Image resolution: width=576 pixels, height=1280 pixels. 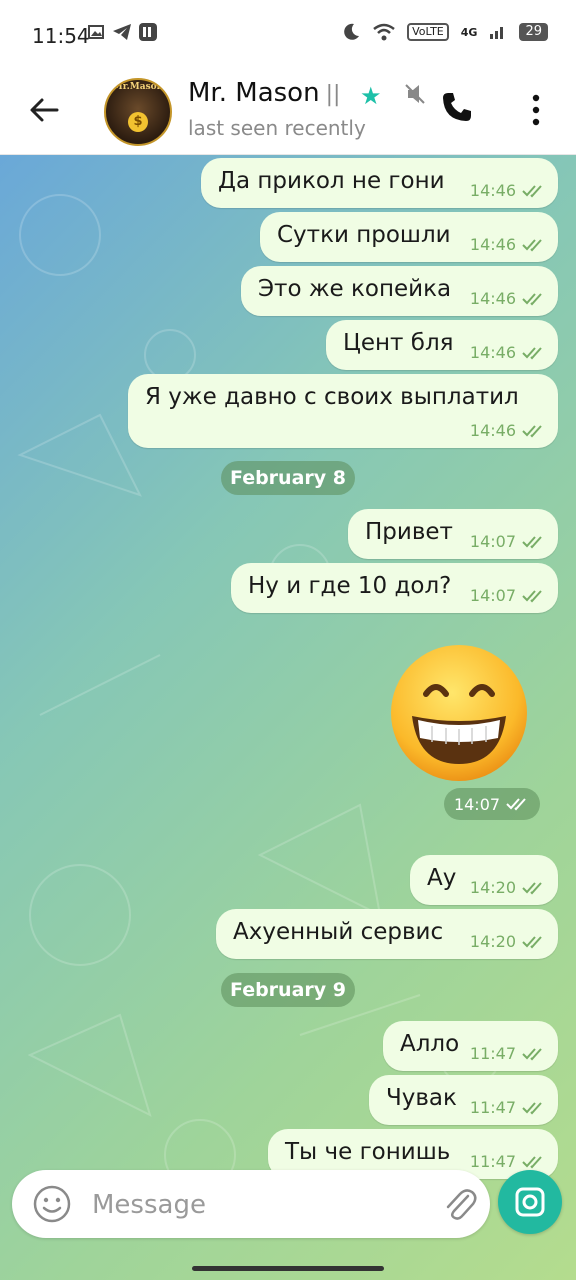 I want to click on contact-name: Mr. Mason ||, so click(x=264, y=93).